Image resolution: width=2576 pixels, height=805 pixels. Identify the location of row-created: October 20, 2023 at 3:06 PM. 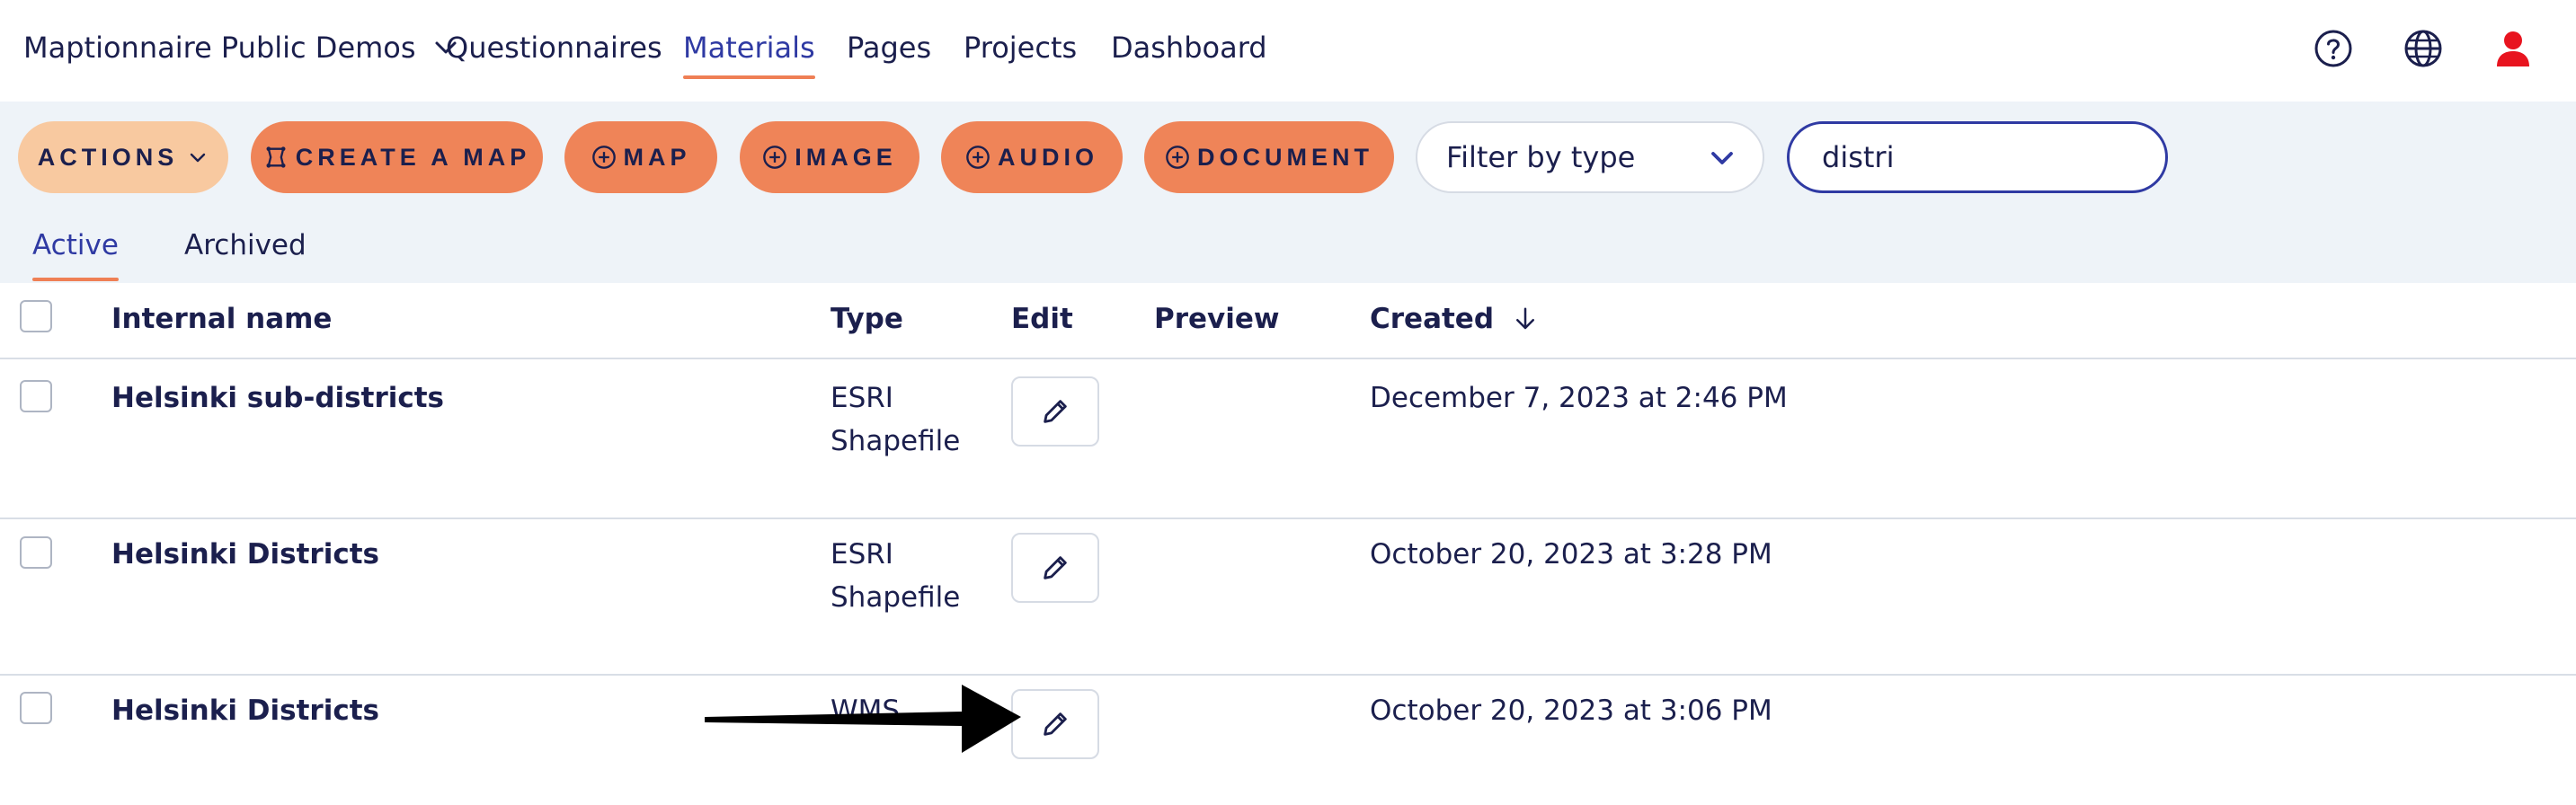
(1571, 710).